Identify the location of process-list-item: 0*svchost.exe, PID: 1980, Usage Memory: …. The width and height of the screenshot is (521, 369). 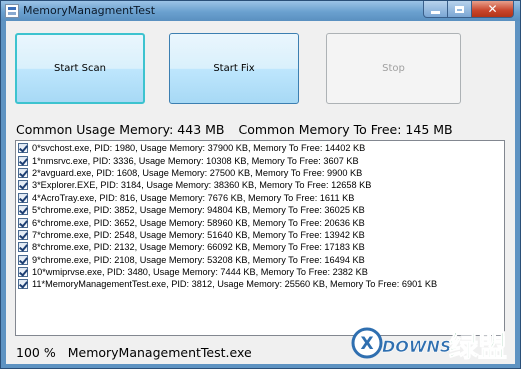
(260, 148).